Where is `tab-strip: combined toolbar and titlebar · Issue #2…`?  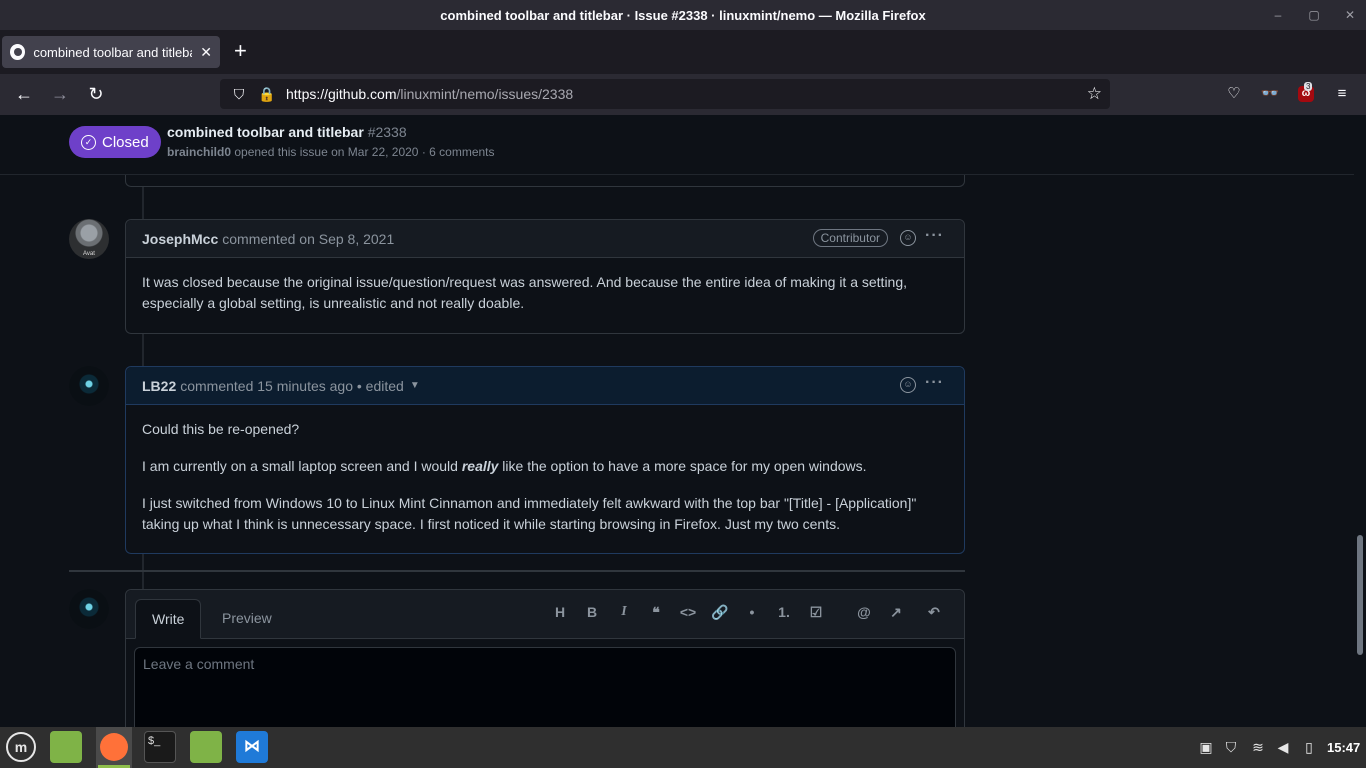
tab-strip: combined toolbar and titlebar · Issue #2… is located at coordinates (683, 52).